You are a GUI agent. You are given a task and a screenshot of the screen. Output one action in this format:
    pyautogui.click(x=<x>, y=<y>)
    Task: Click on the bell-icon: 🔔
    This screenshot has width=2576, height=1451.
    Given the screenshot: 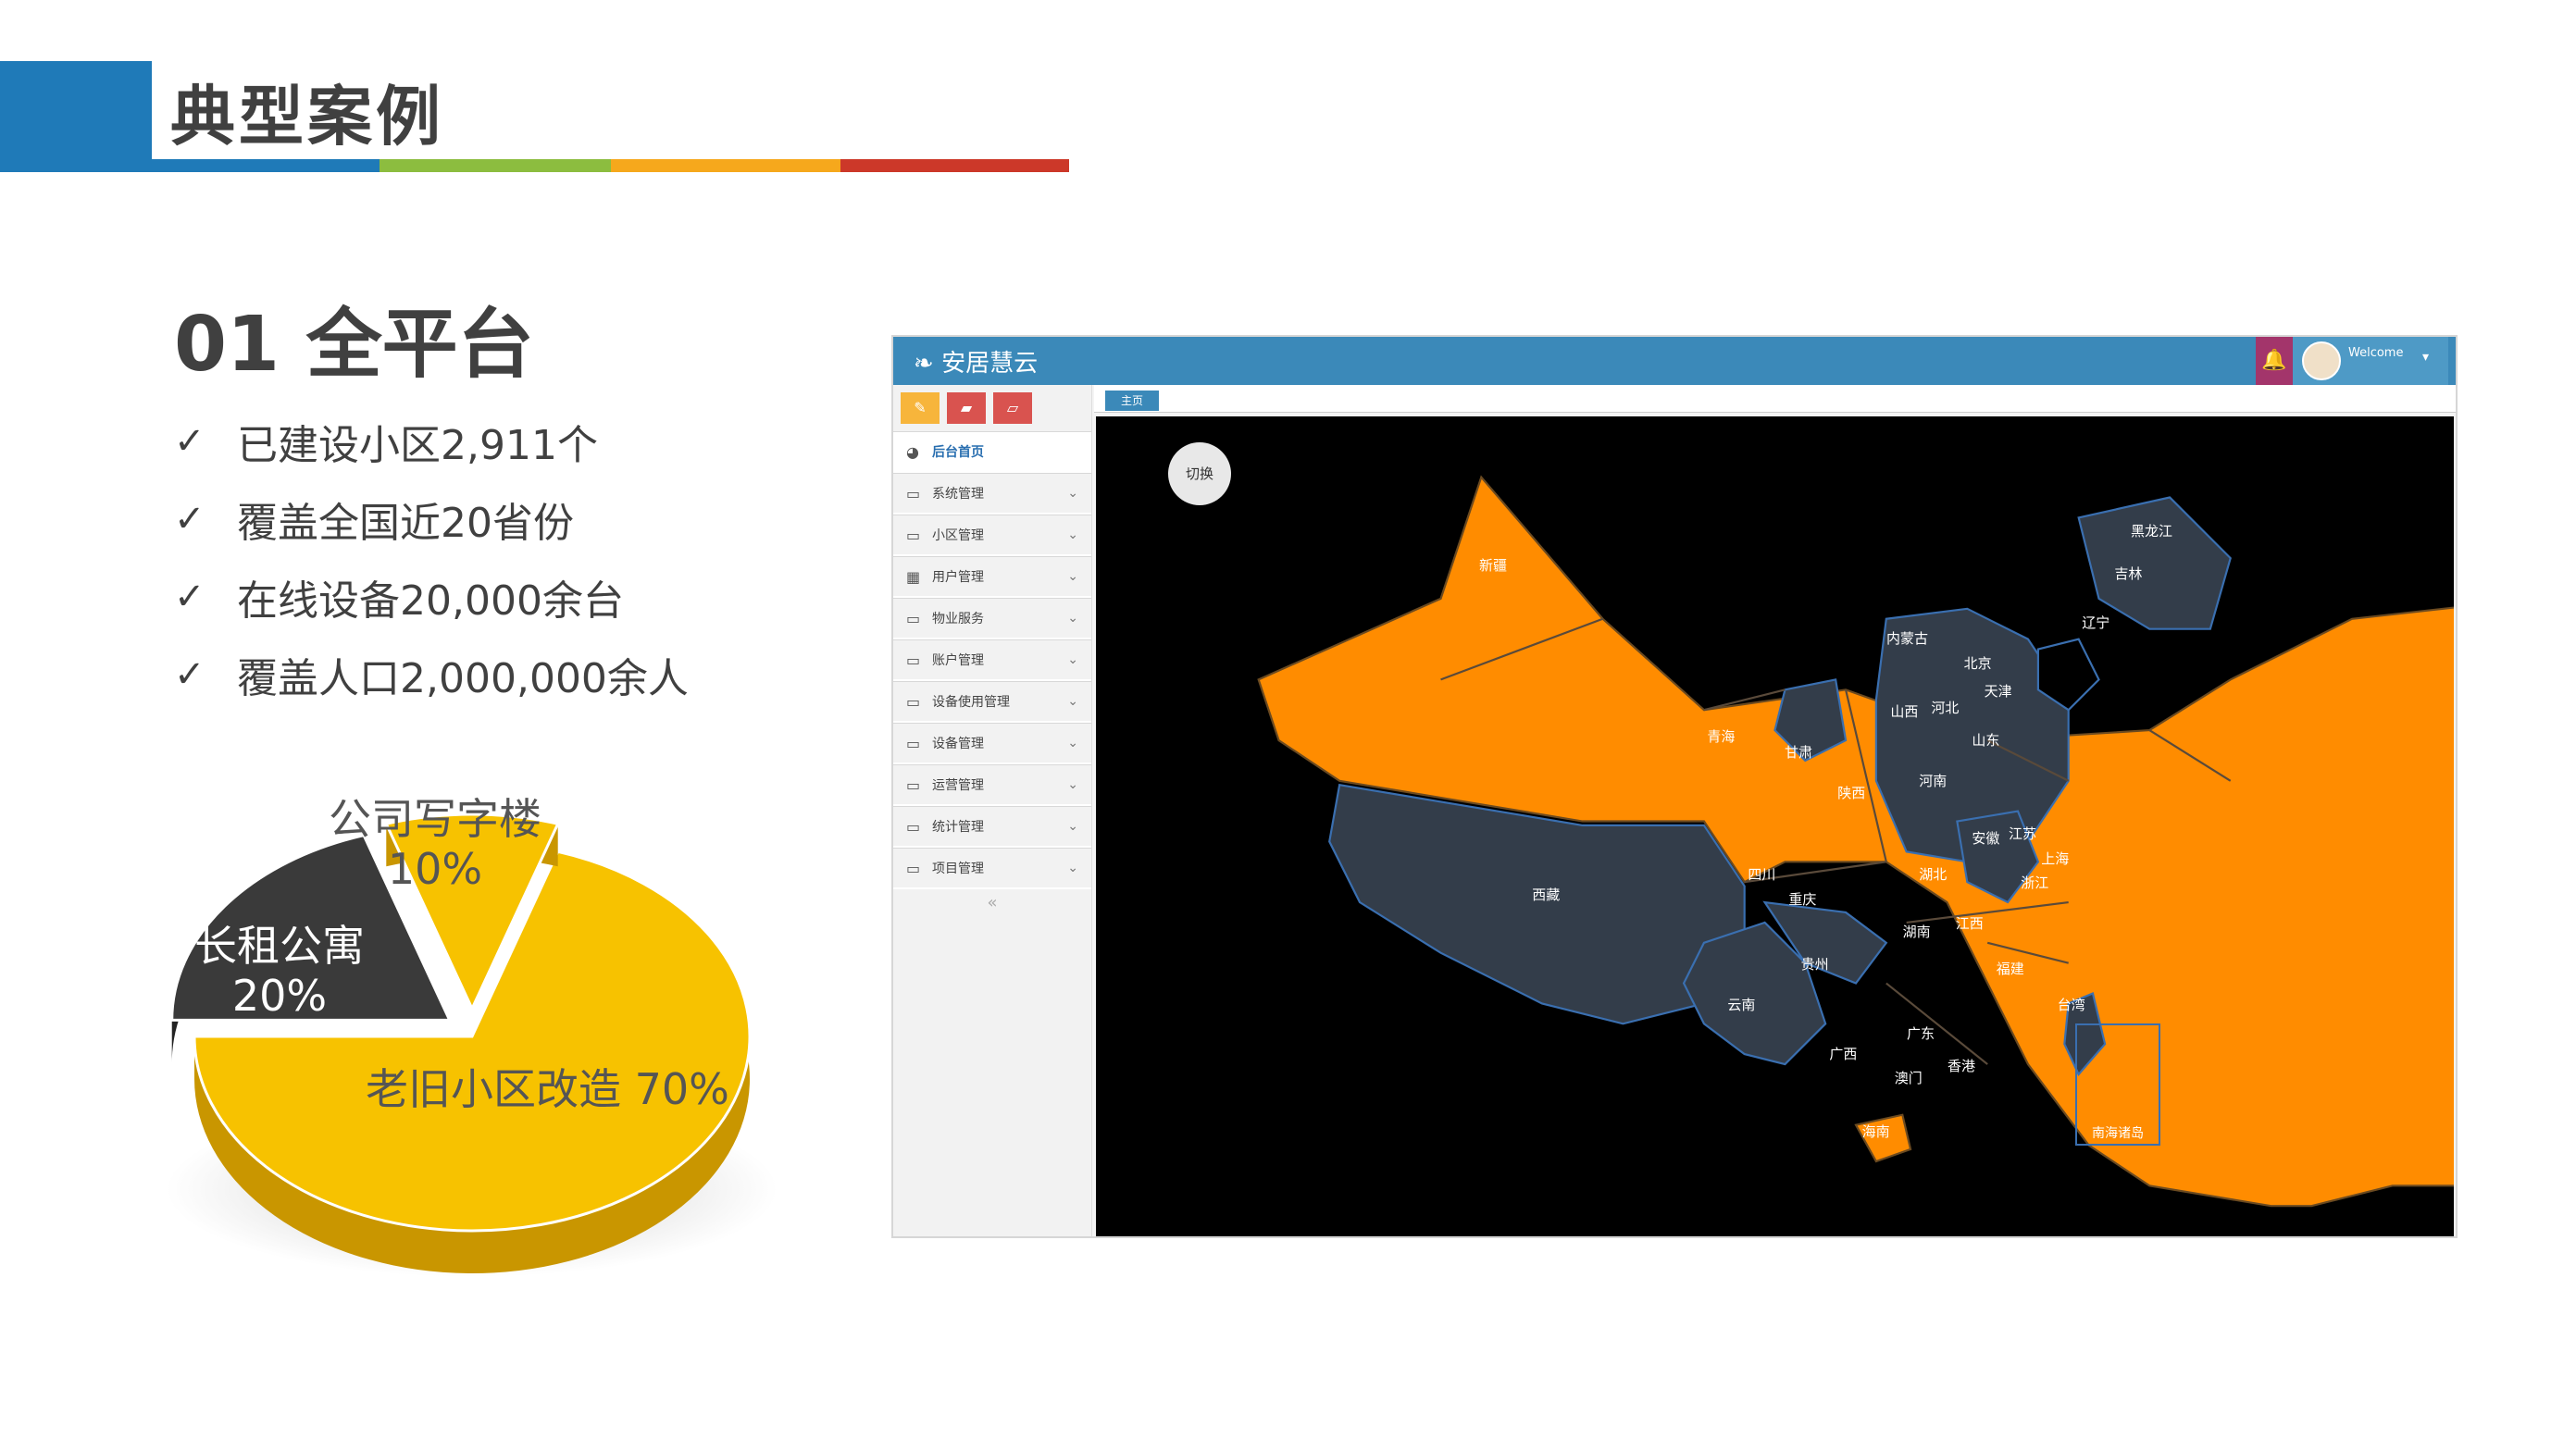 What is the action you would take?
    pyautogui.click(x=2274, y=361)
    